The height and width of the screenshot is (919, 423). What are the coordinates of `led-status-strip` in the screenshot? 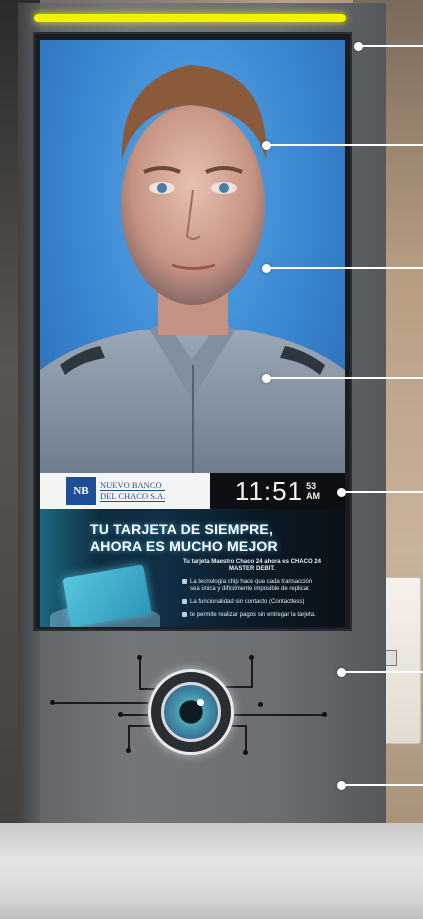 It's located at (190, 18).